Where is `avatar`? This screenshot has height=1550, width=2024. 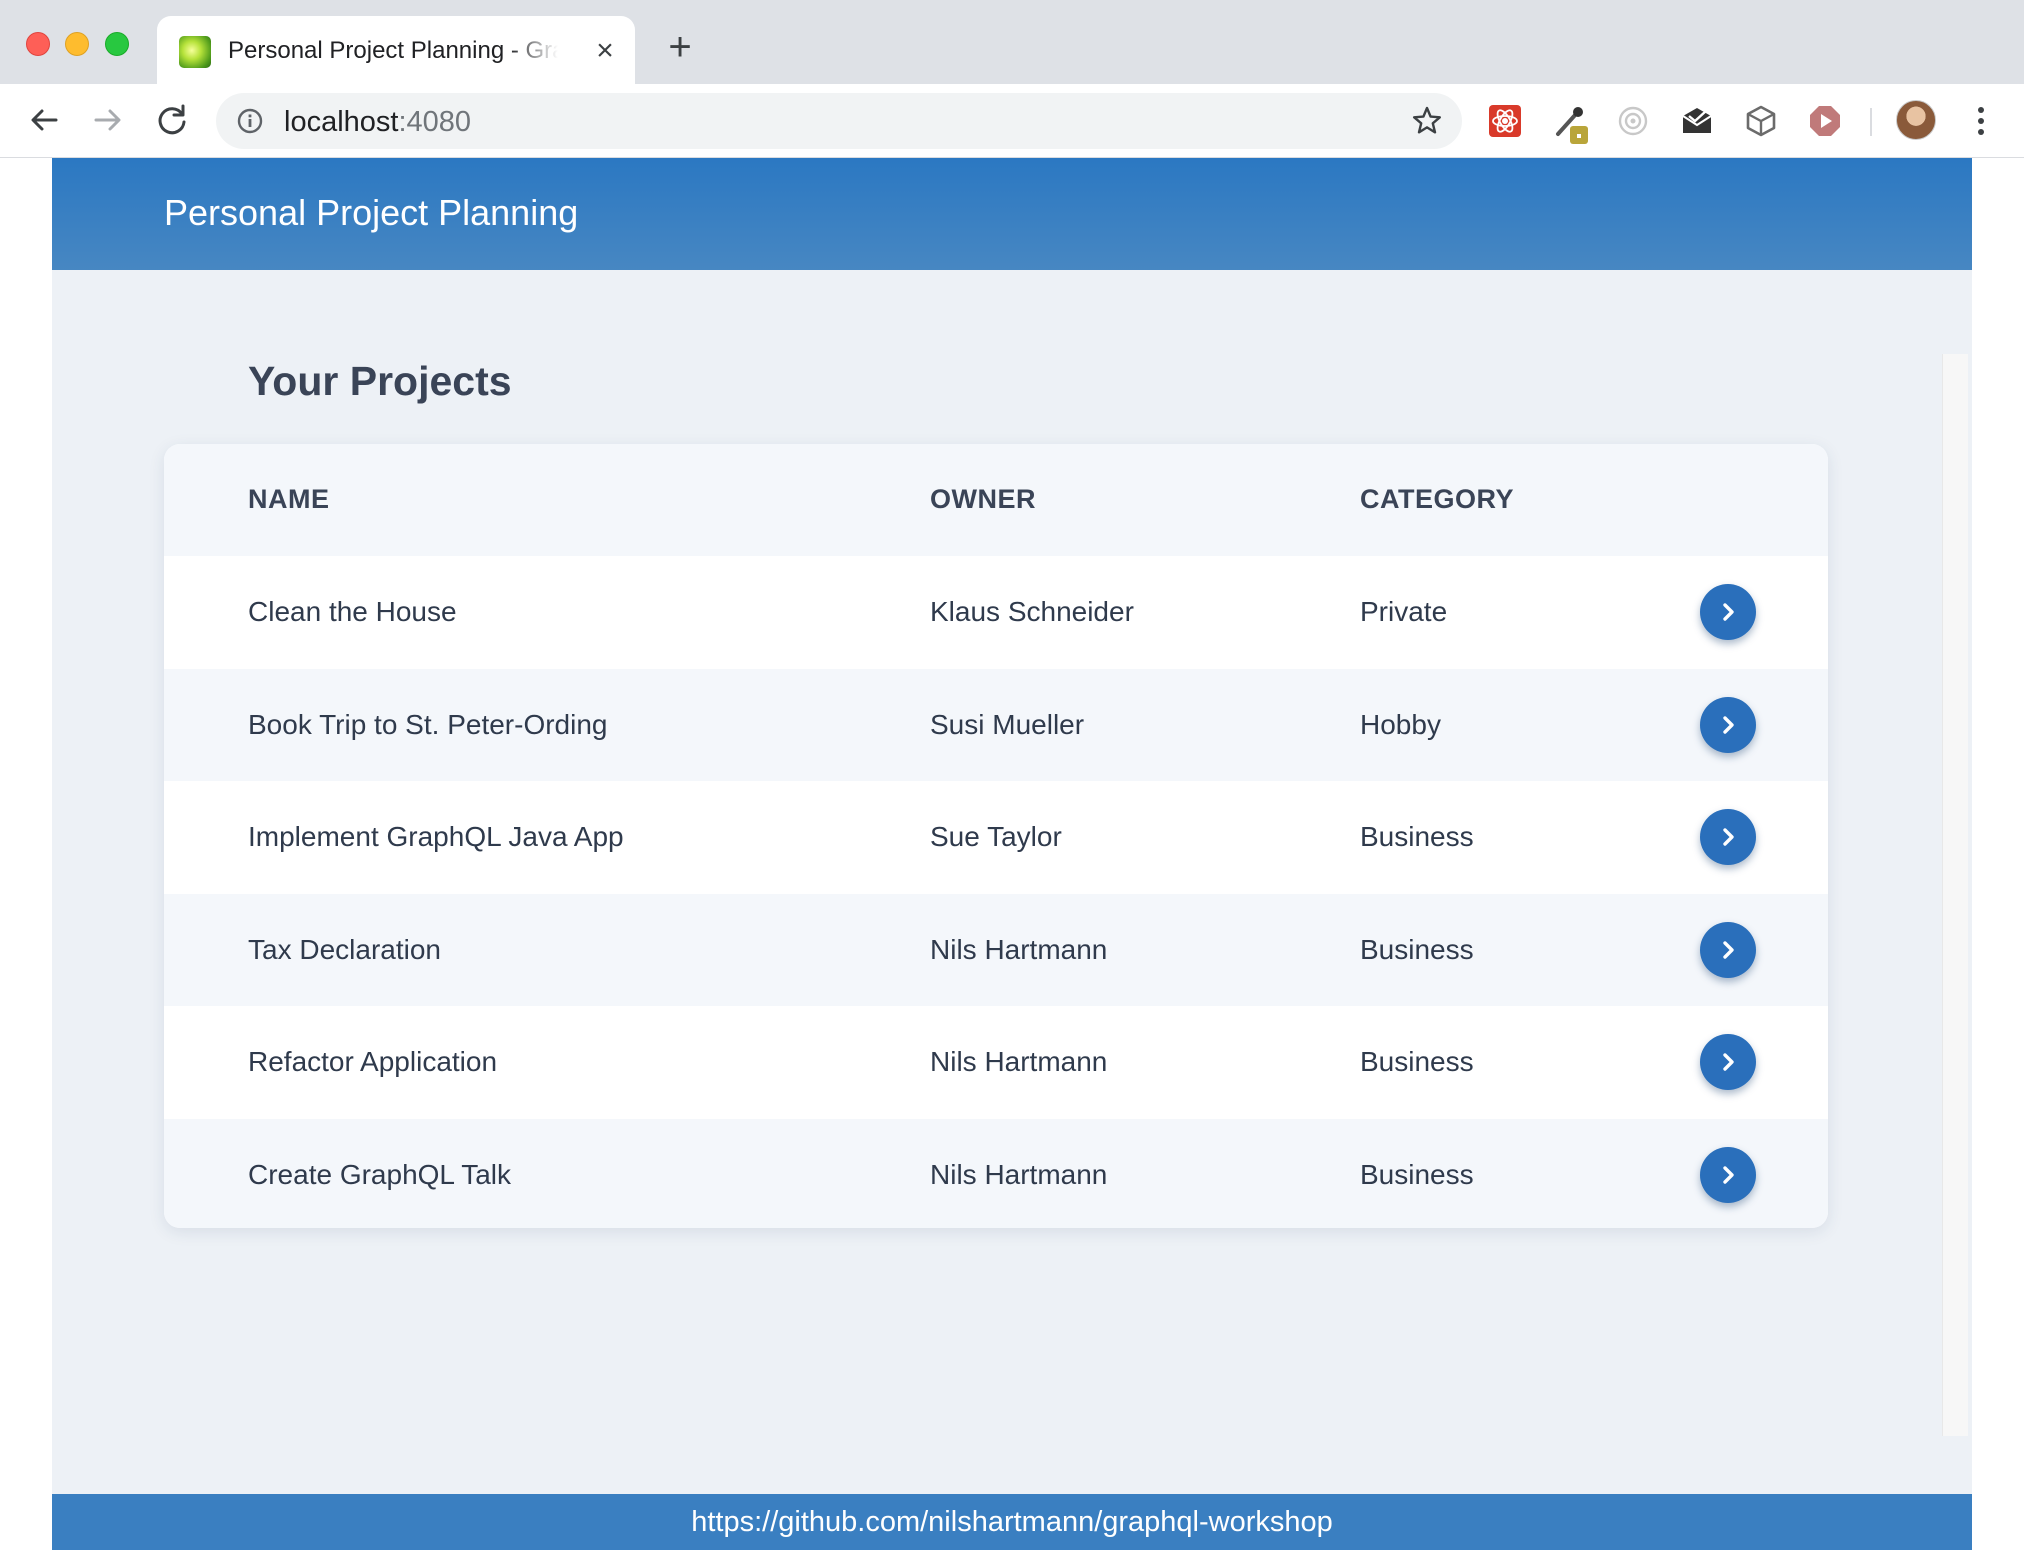
avatar is located at coordinates (1916, 120).